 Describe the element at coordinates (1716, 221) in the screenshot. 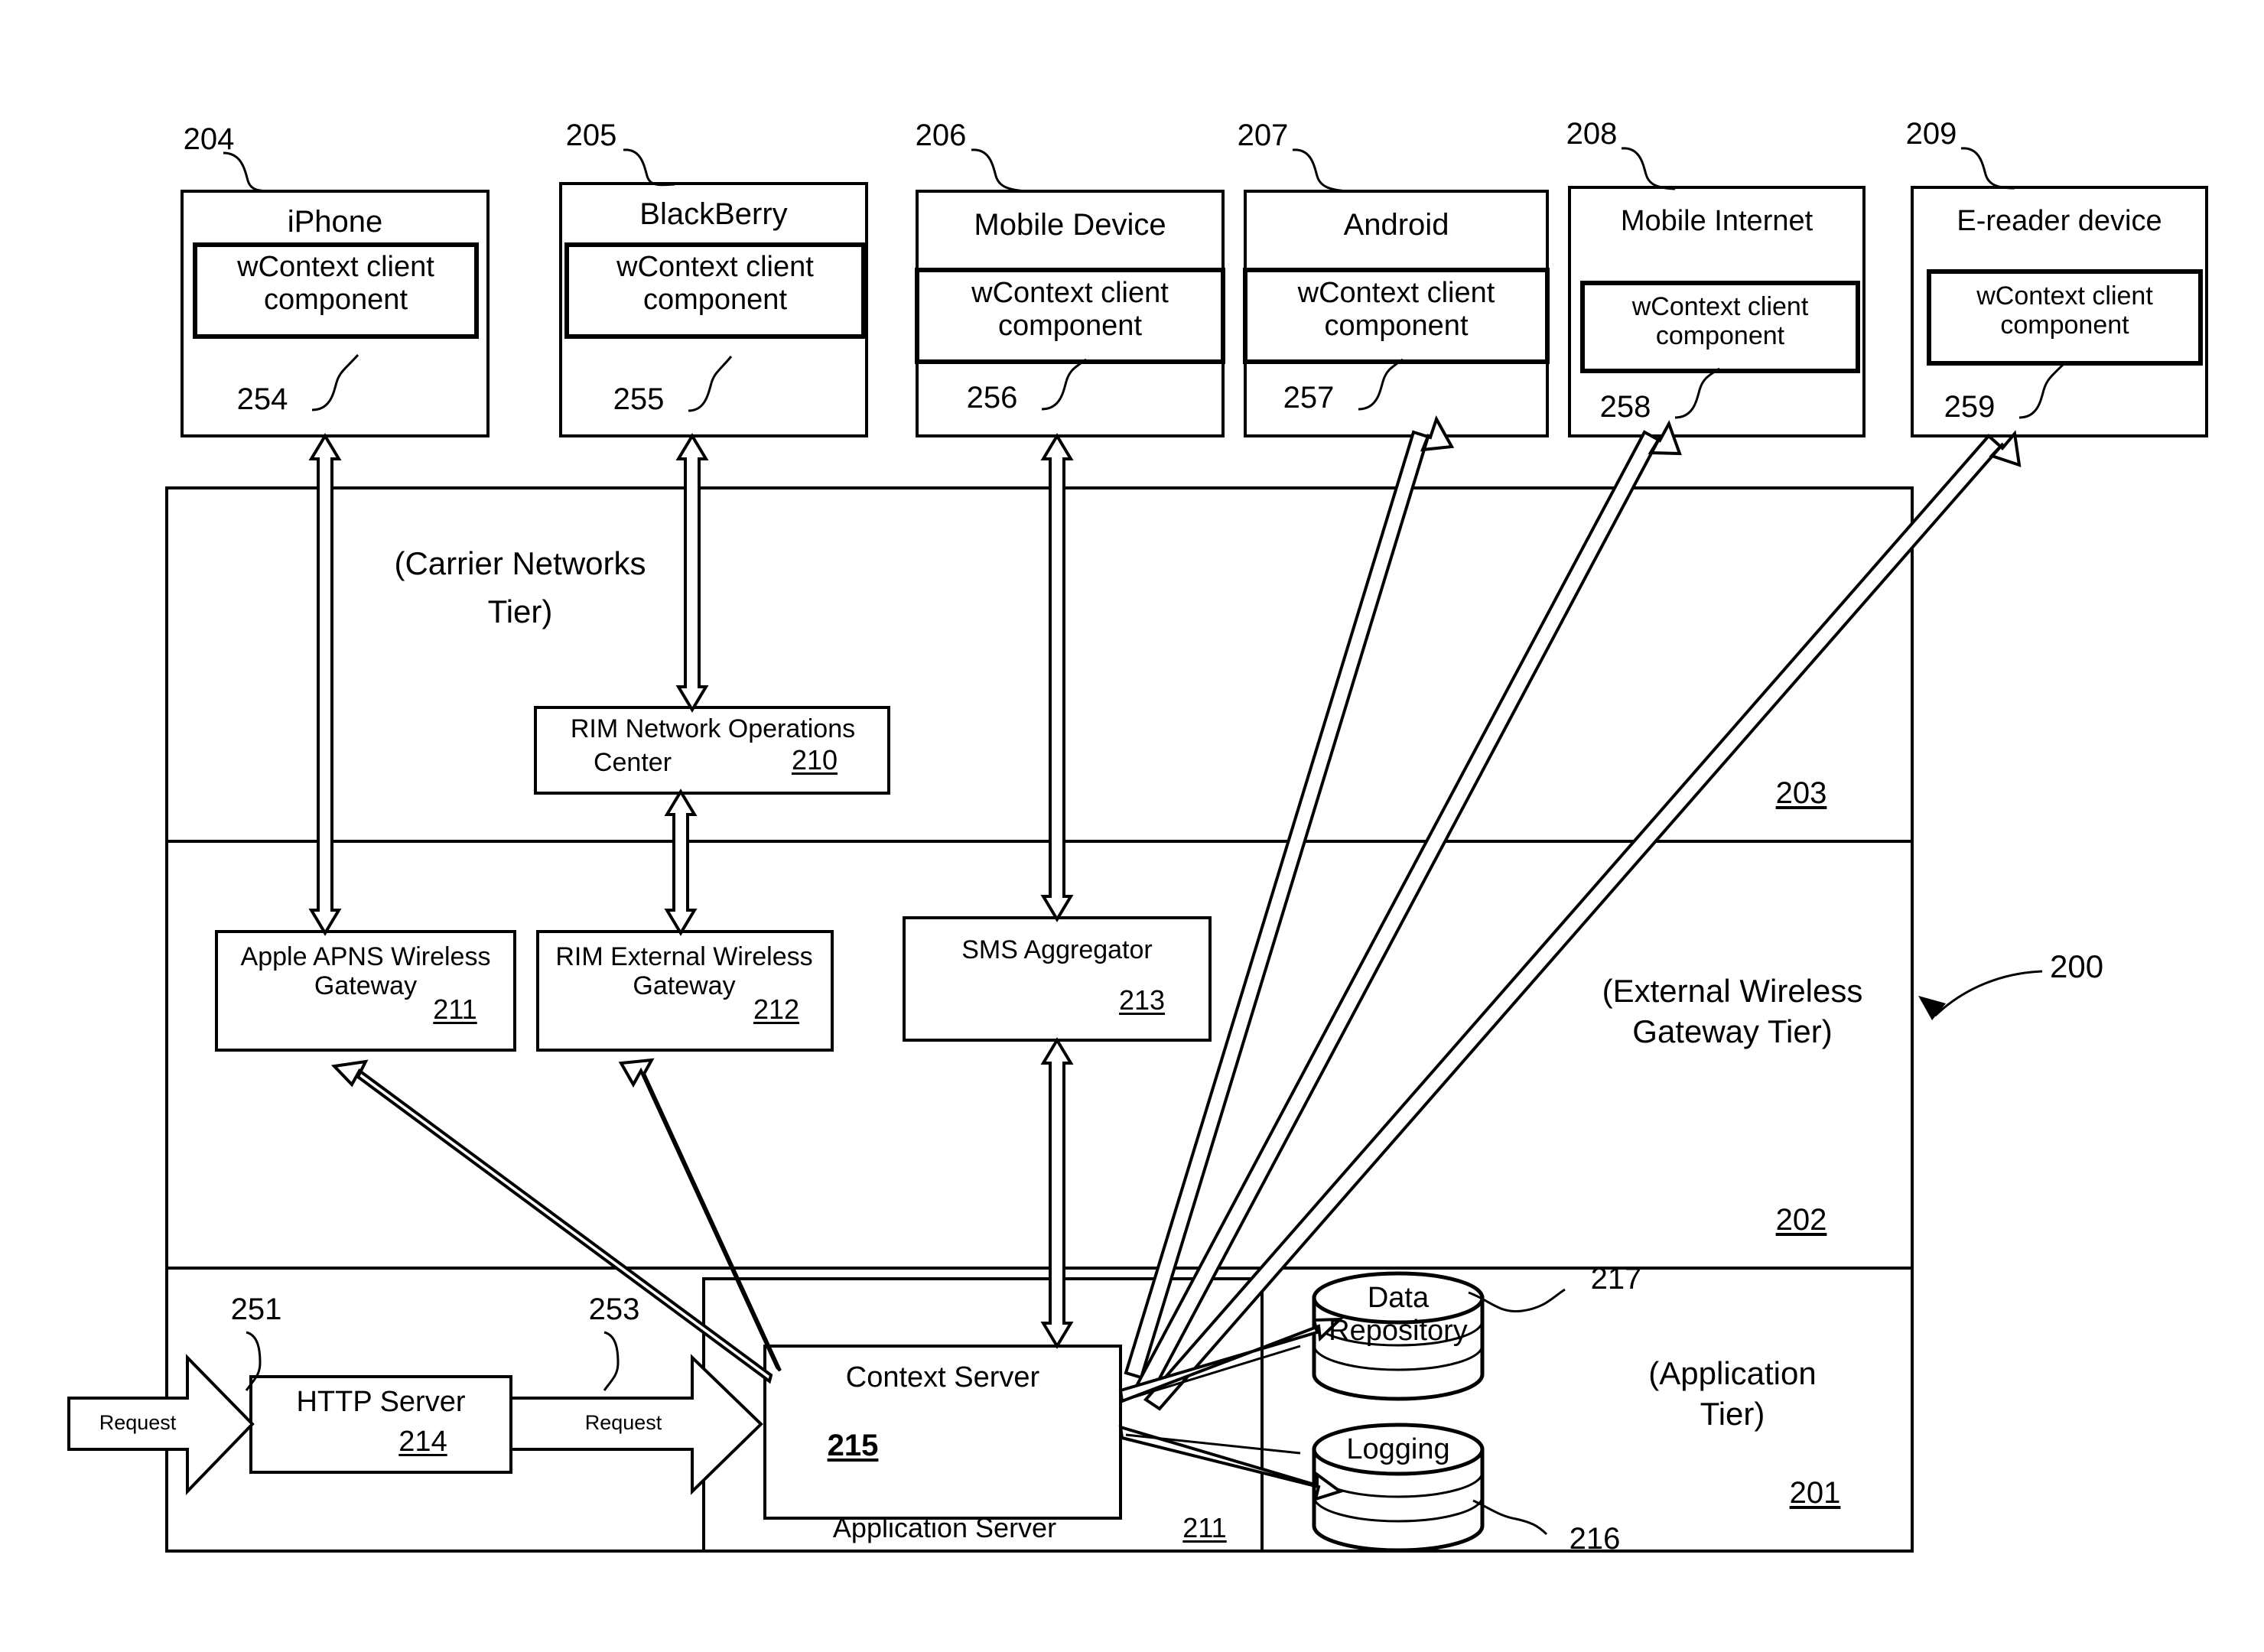

I see `device-title-mobile-internet: Mobile Internet` at that location.